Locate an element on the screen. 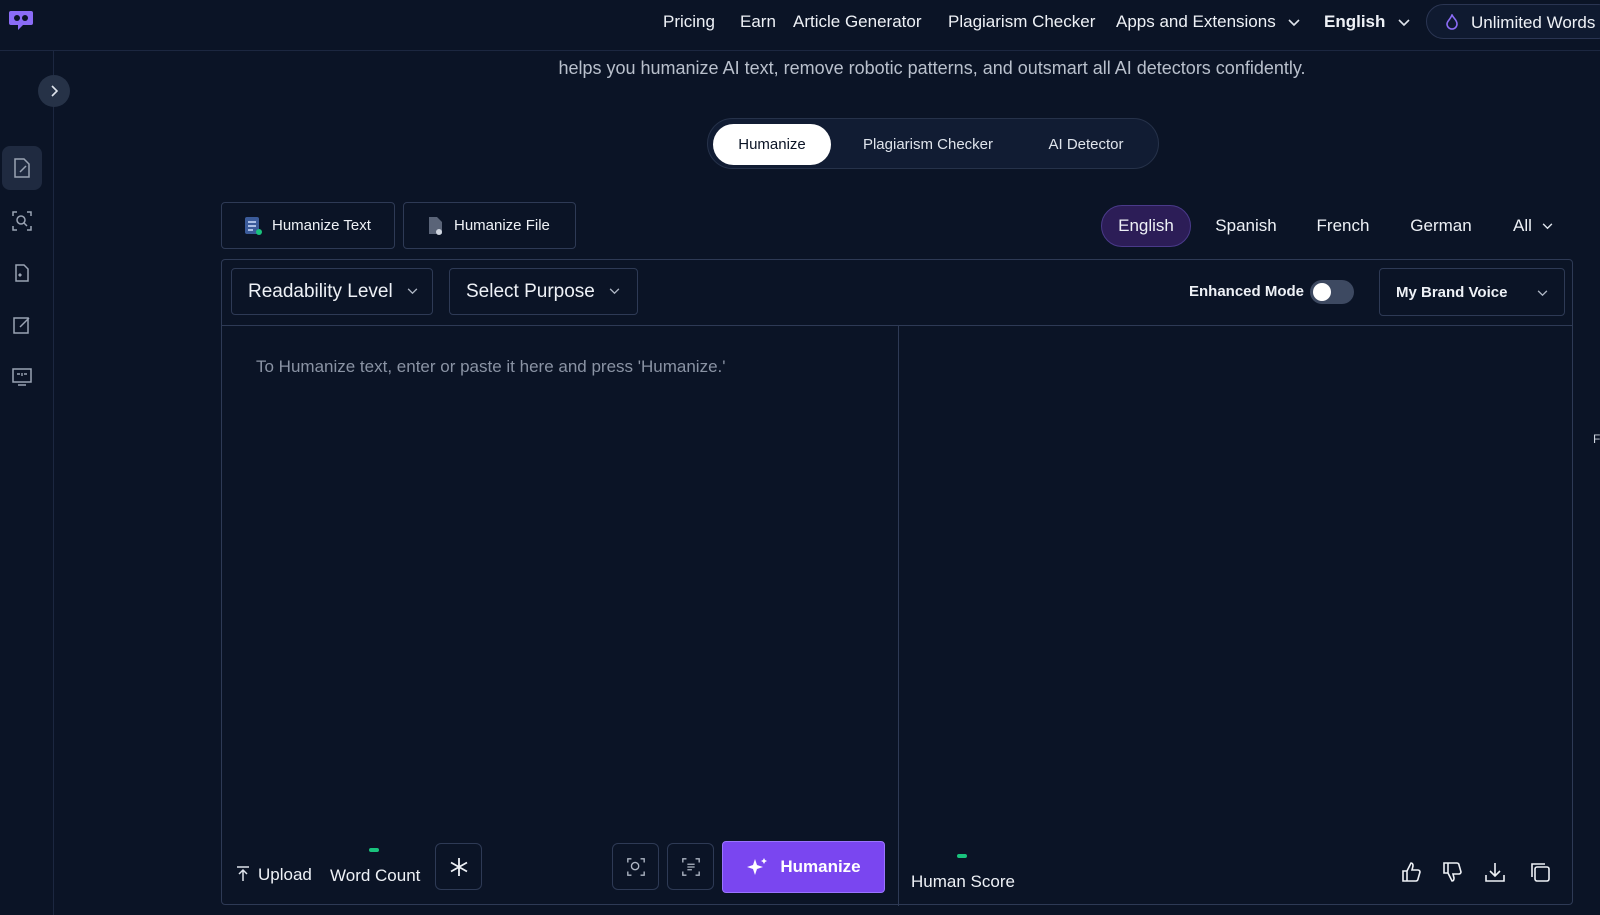 The image size is (1600, 915). sidebar-item-writer is located at coordinates (22, 325).